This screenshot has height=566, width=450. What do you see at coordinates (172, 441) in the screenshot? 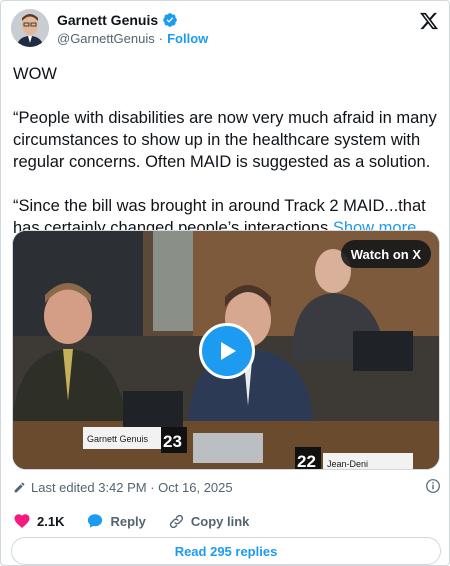
I see `seat-number-left: 23` at bounding box center [172, 441].